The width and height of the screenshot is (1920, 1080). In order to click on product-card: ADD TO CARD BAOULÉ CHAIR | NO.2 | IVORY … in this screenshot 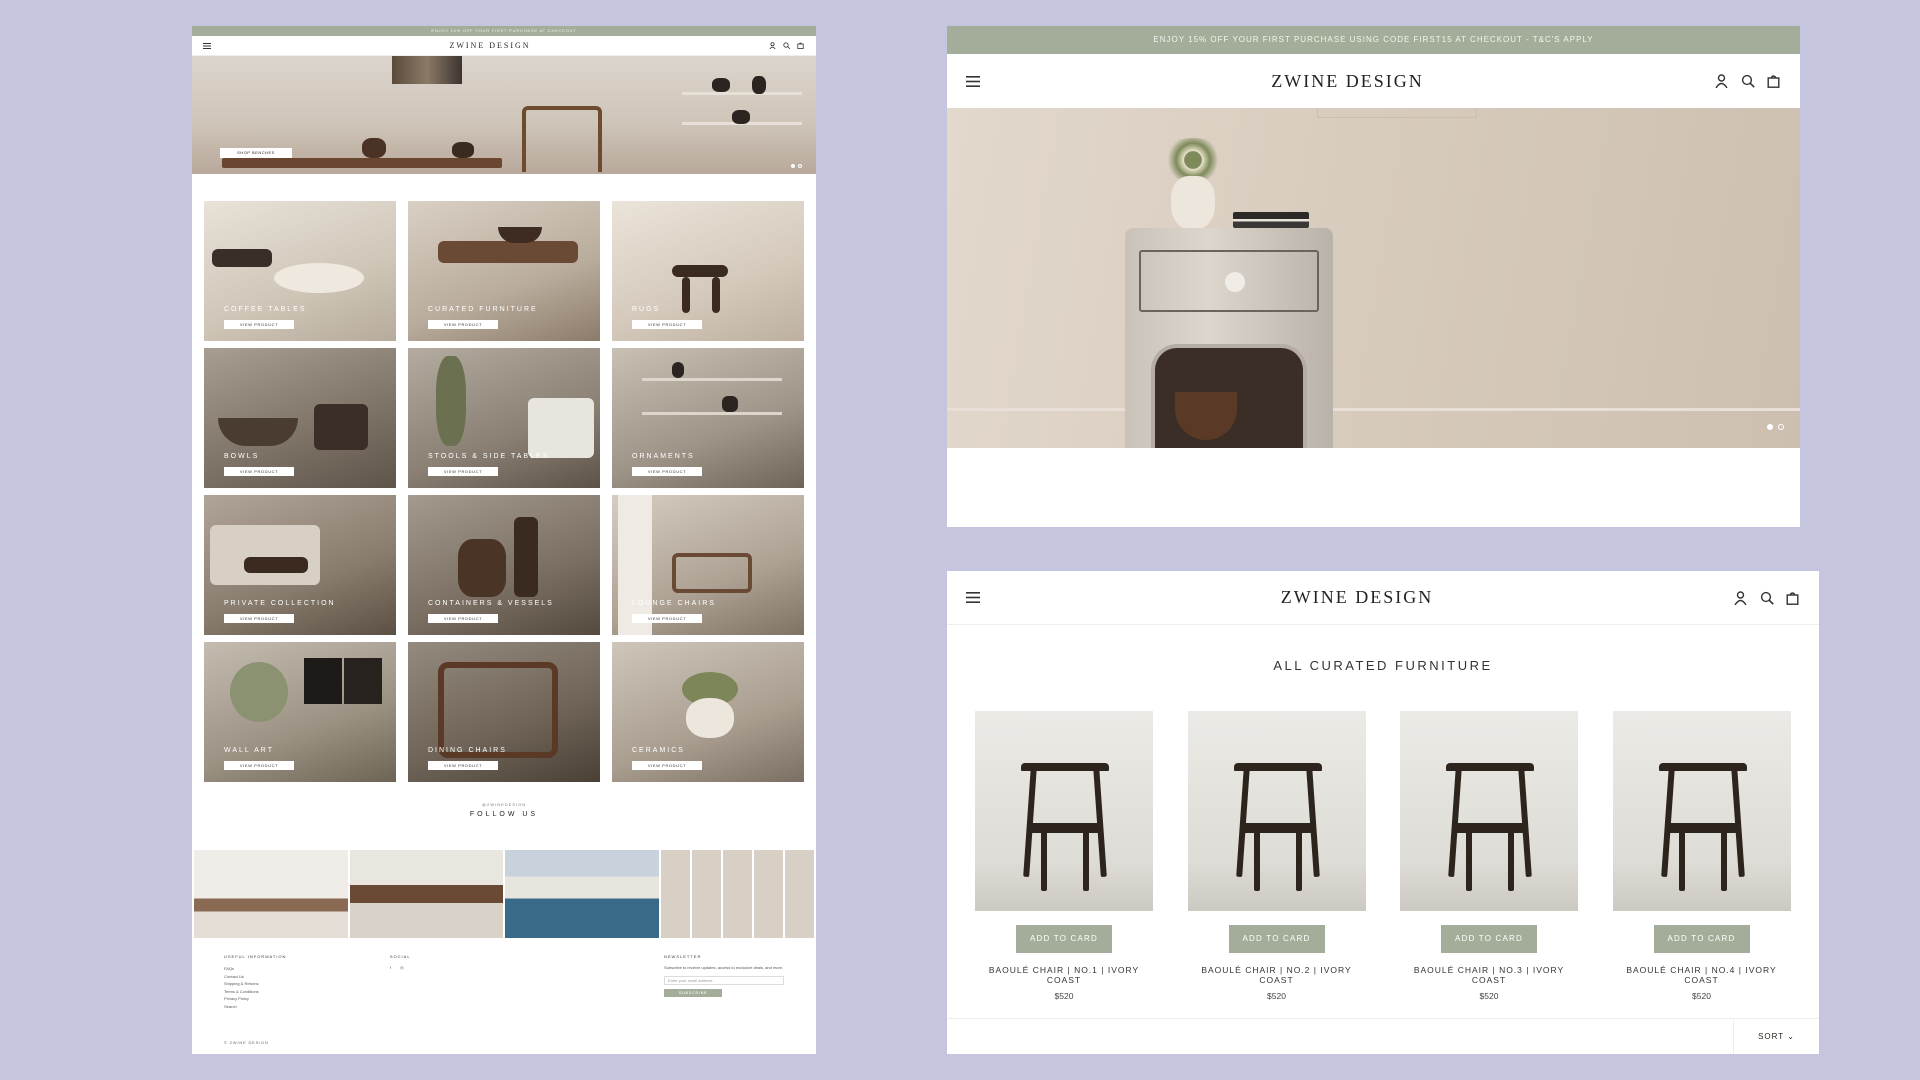, I will do `click(1276, 856)`.